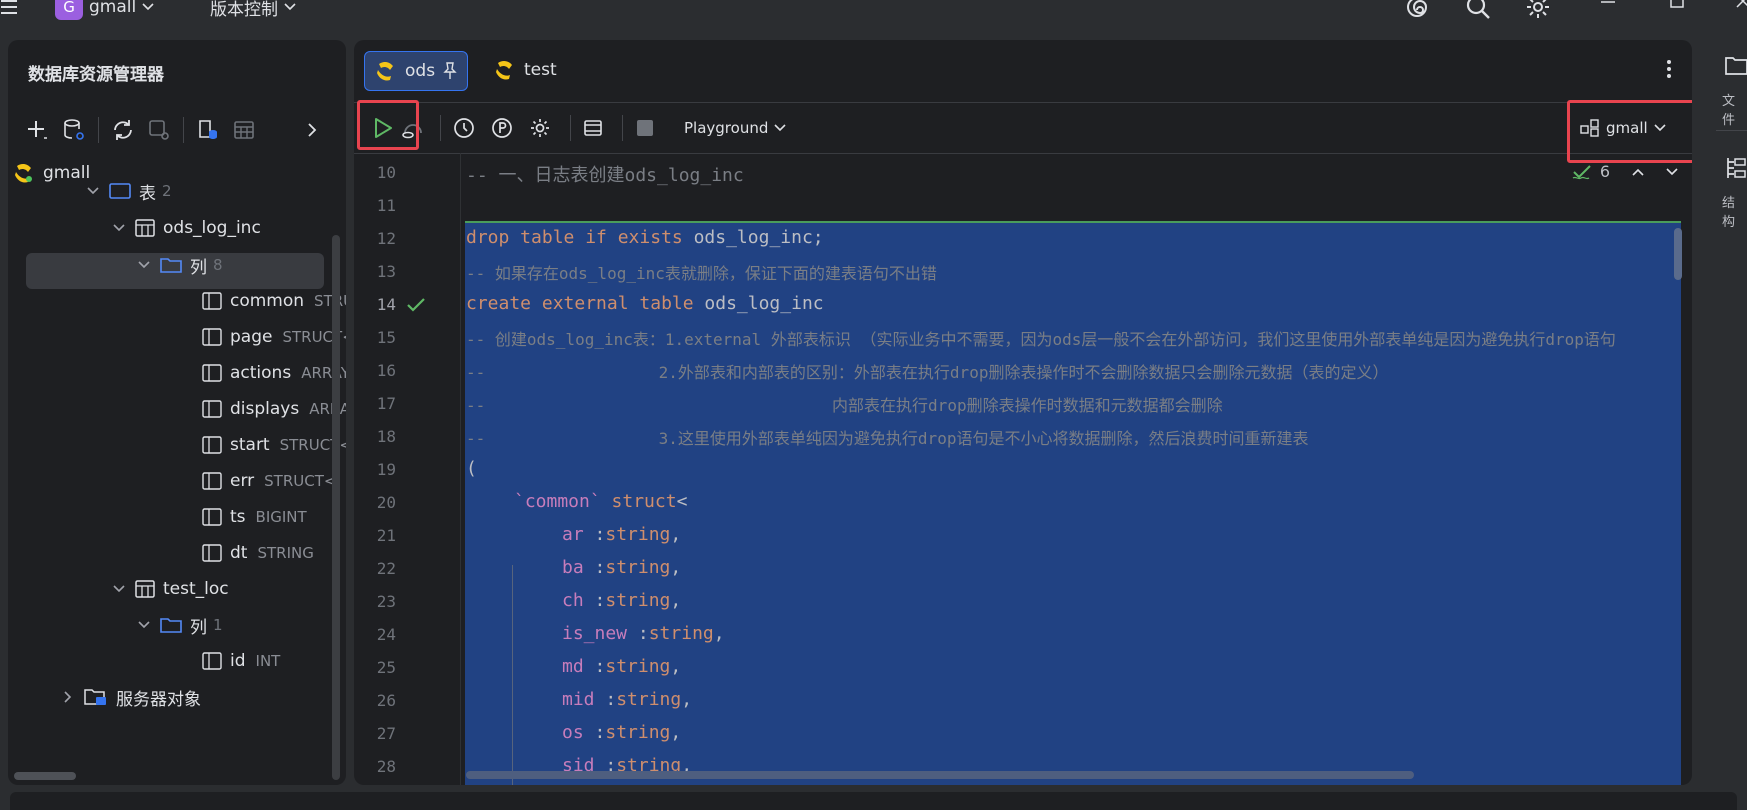 The height and width of the screenshot is (810, 1747). I want to click on tab-test: test, so click(525, 70).